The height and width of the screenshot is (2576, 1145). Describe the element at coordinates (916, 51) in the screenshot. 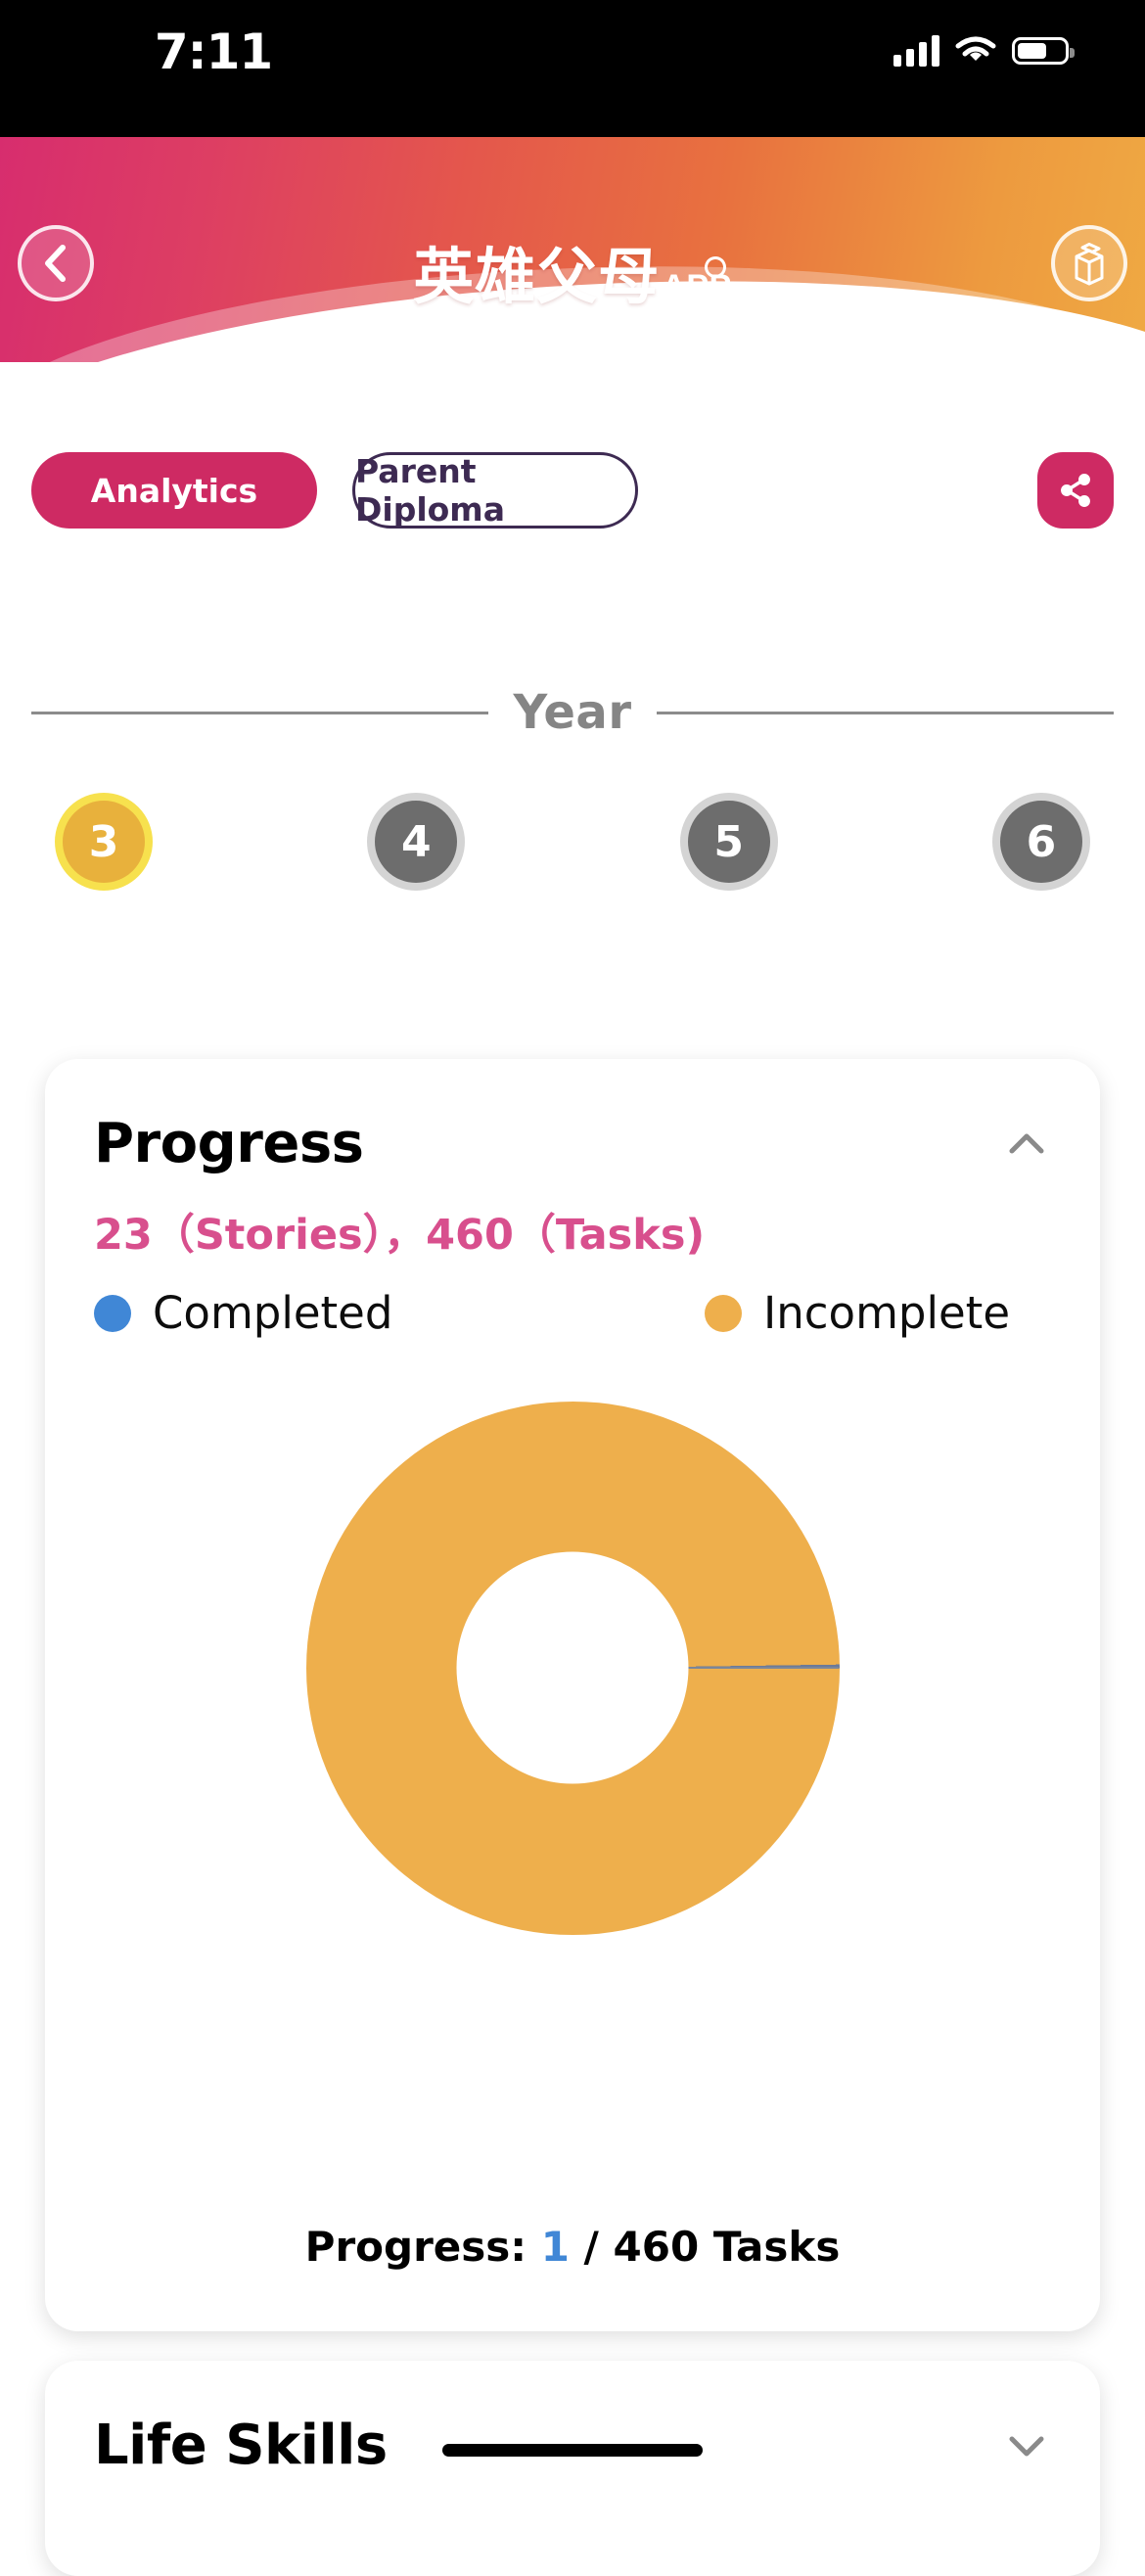

I see `cellular-signal-icon` at that location.